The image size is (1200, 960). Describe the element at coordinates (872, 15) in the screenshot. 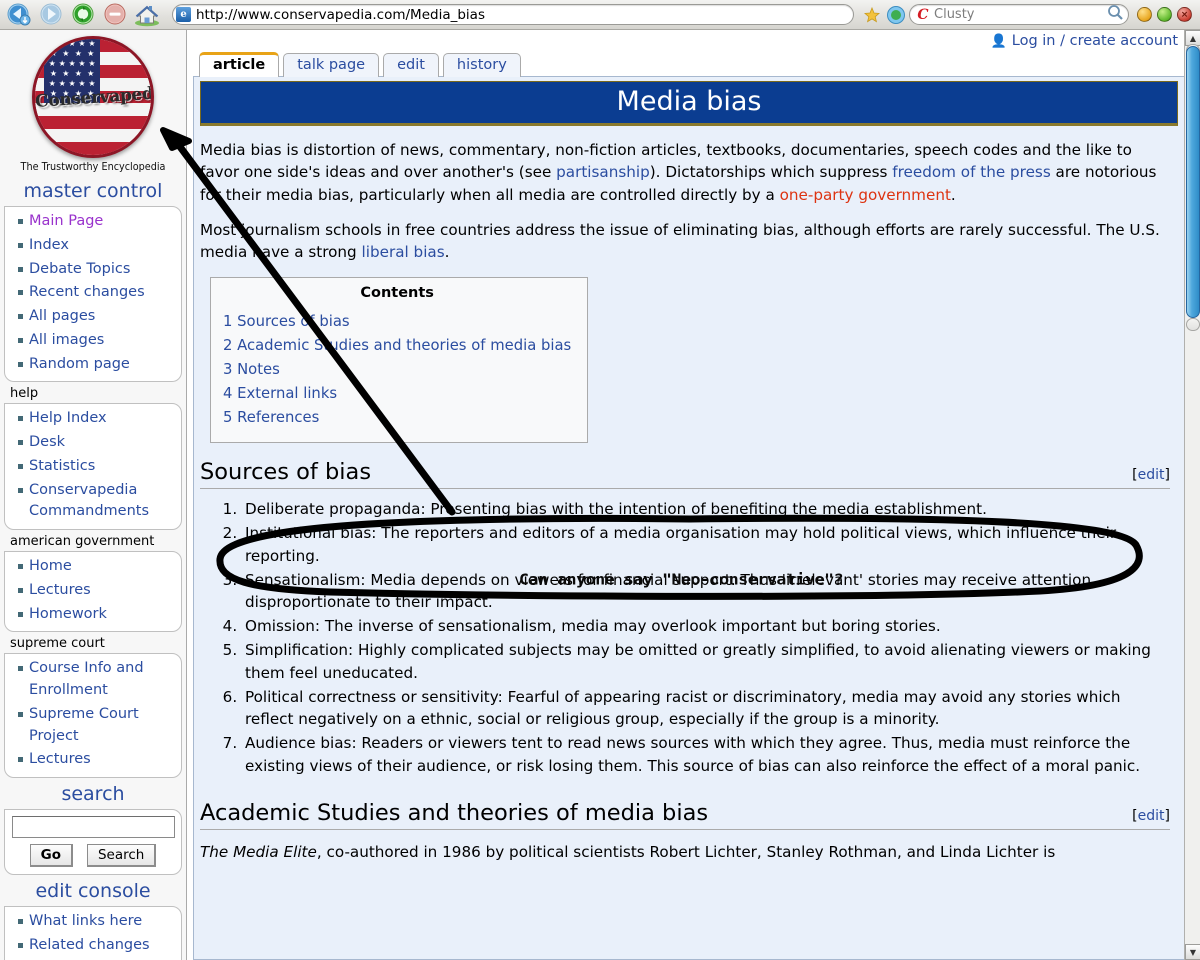

I see `bookmark-star-icon` at that location.